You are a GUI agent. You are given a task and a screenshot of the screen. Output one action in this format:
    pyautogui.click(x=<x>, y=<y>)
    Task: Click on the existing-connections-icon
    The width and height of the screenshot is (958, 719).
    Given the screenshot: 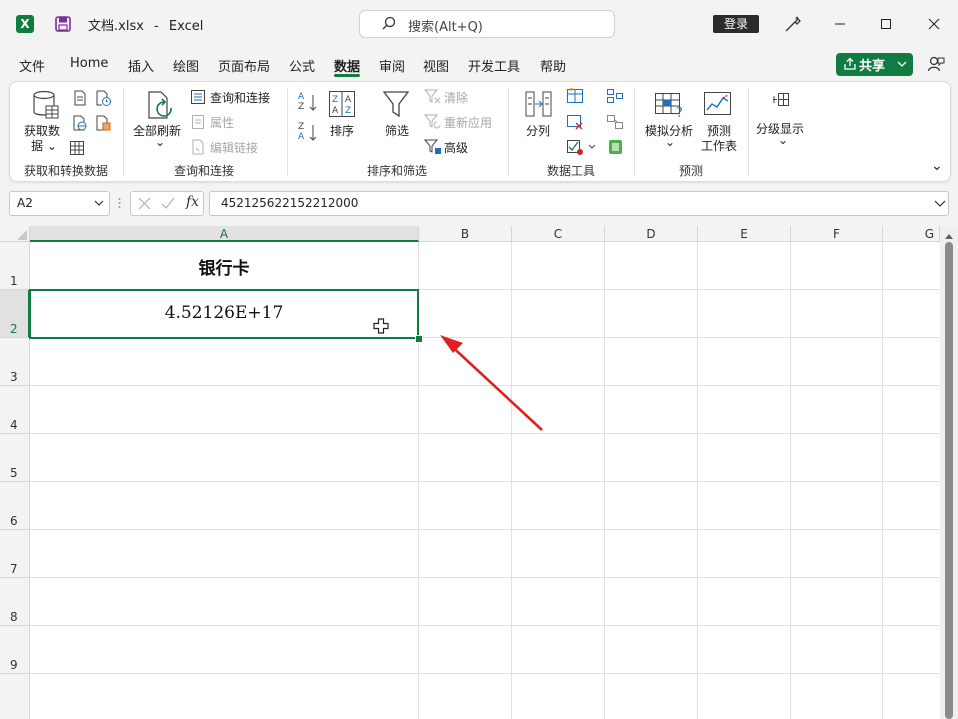 What is the action you would take?
    pyautogui.click(x=103, y=124)
    